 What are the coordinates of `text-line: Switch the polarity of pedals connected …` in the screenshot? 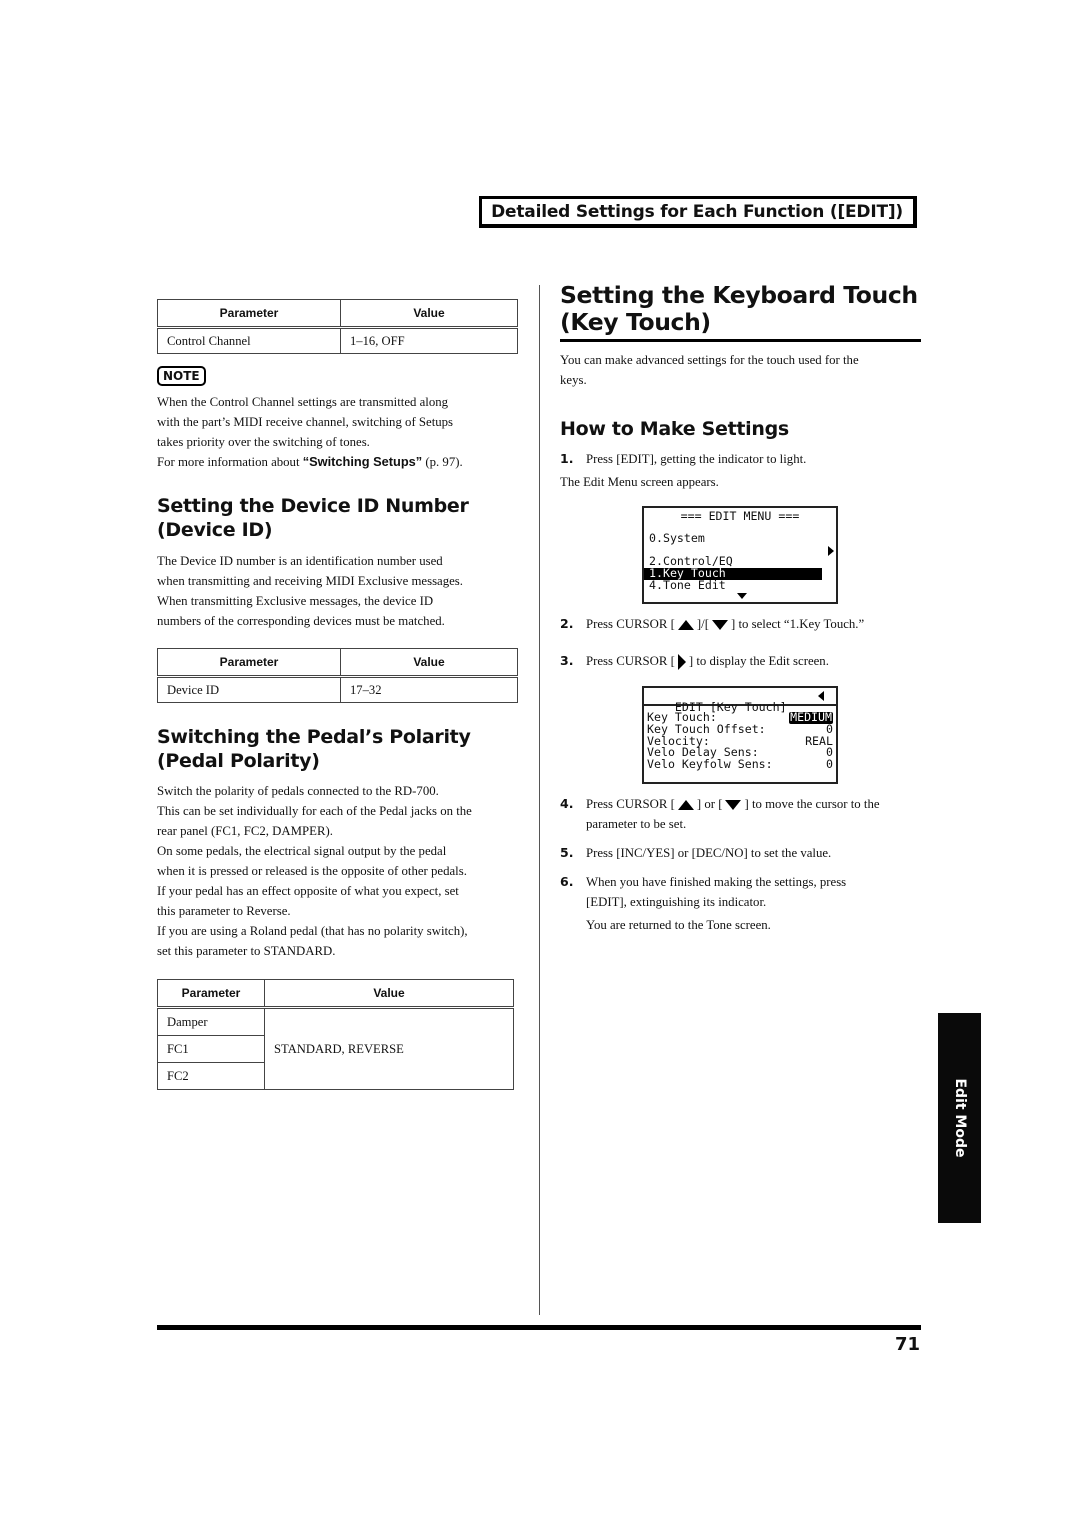 It's located at (298, 791).